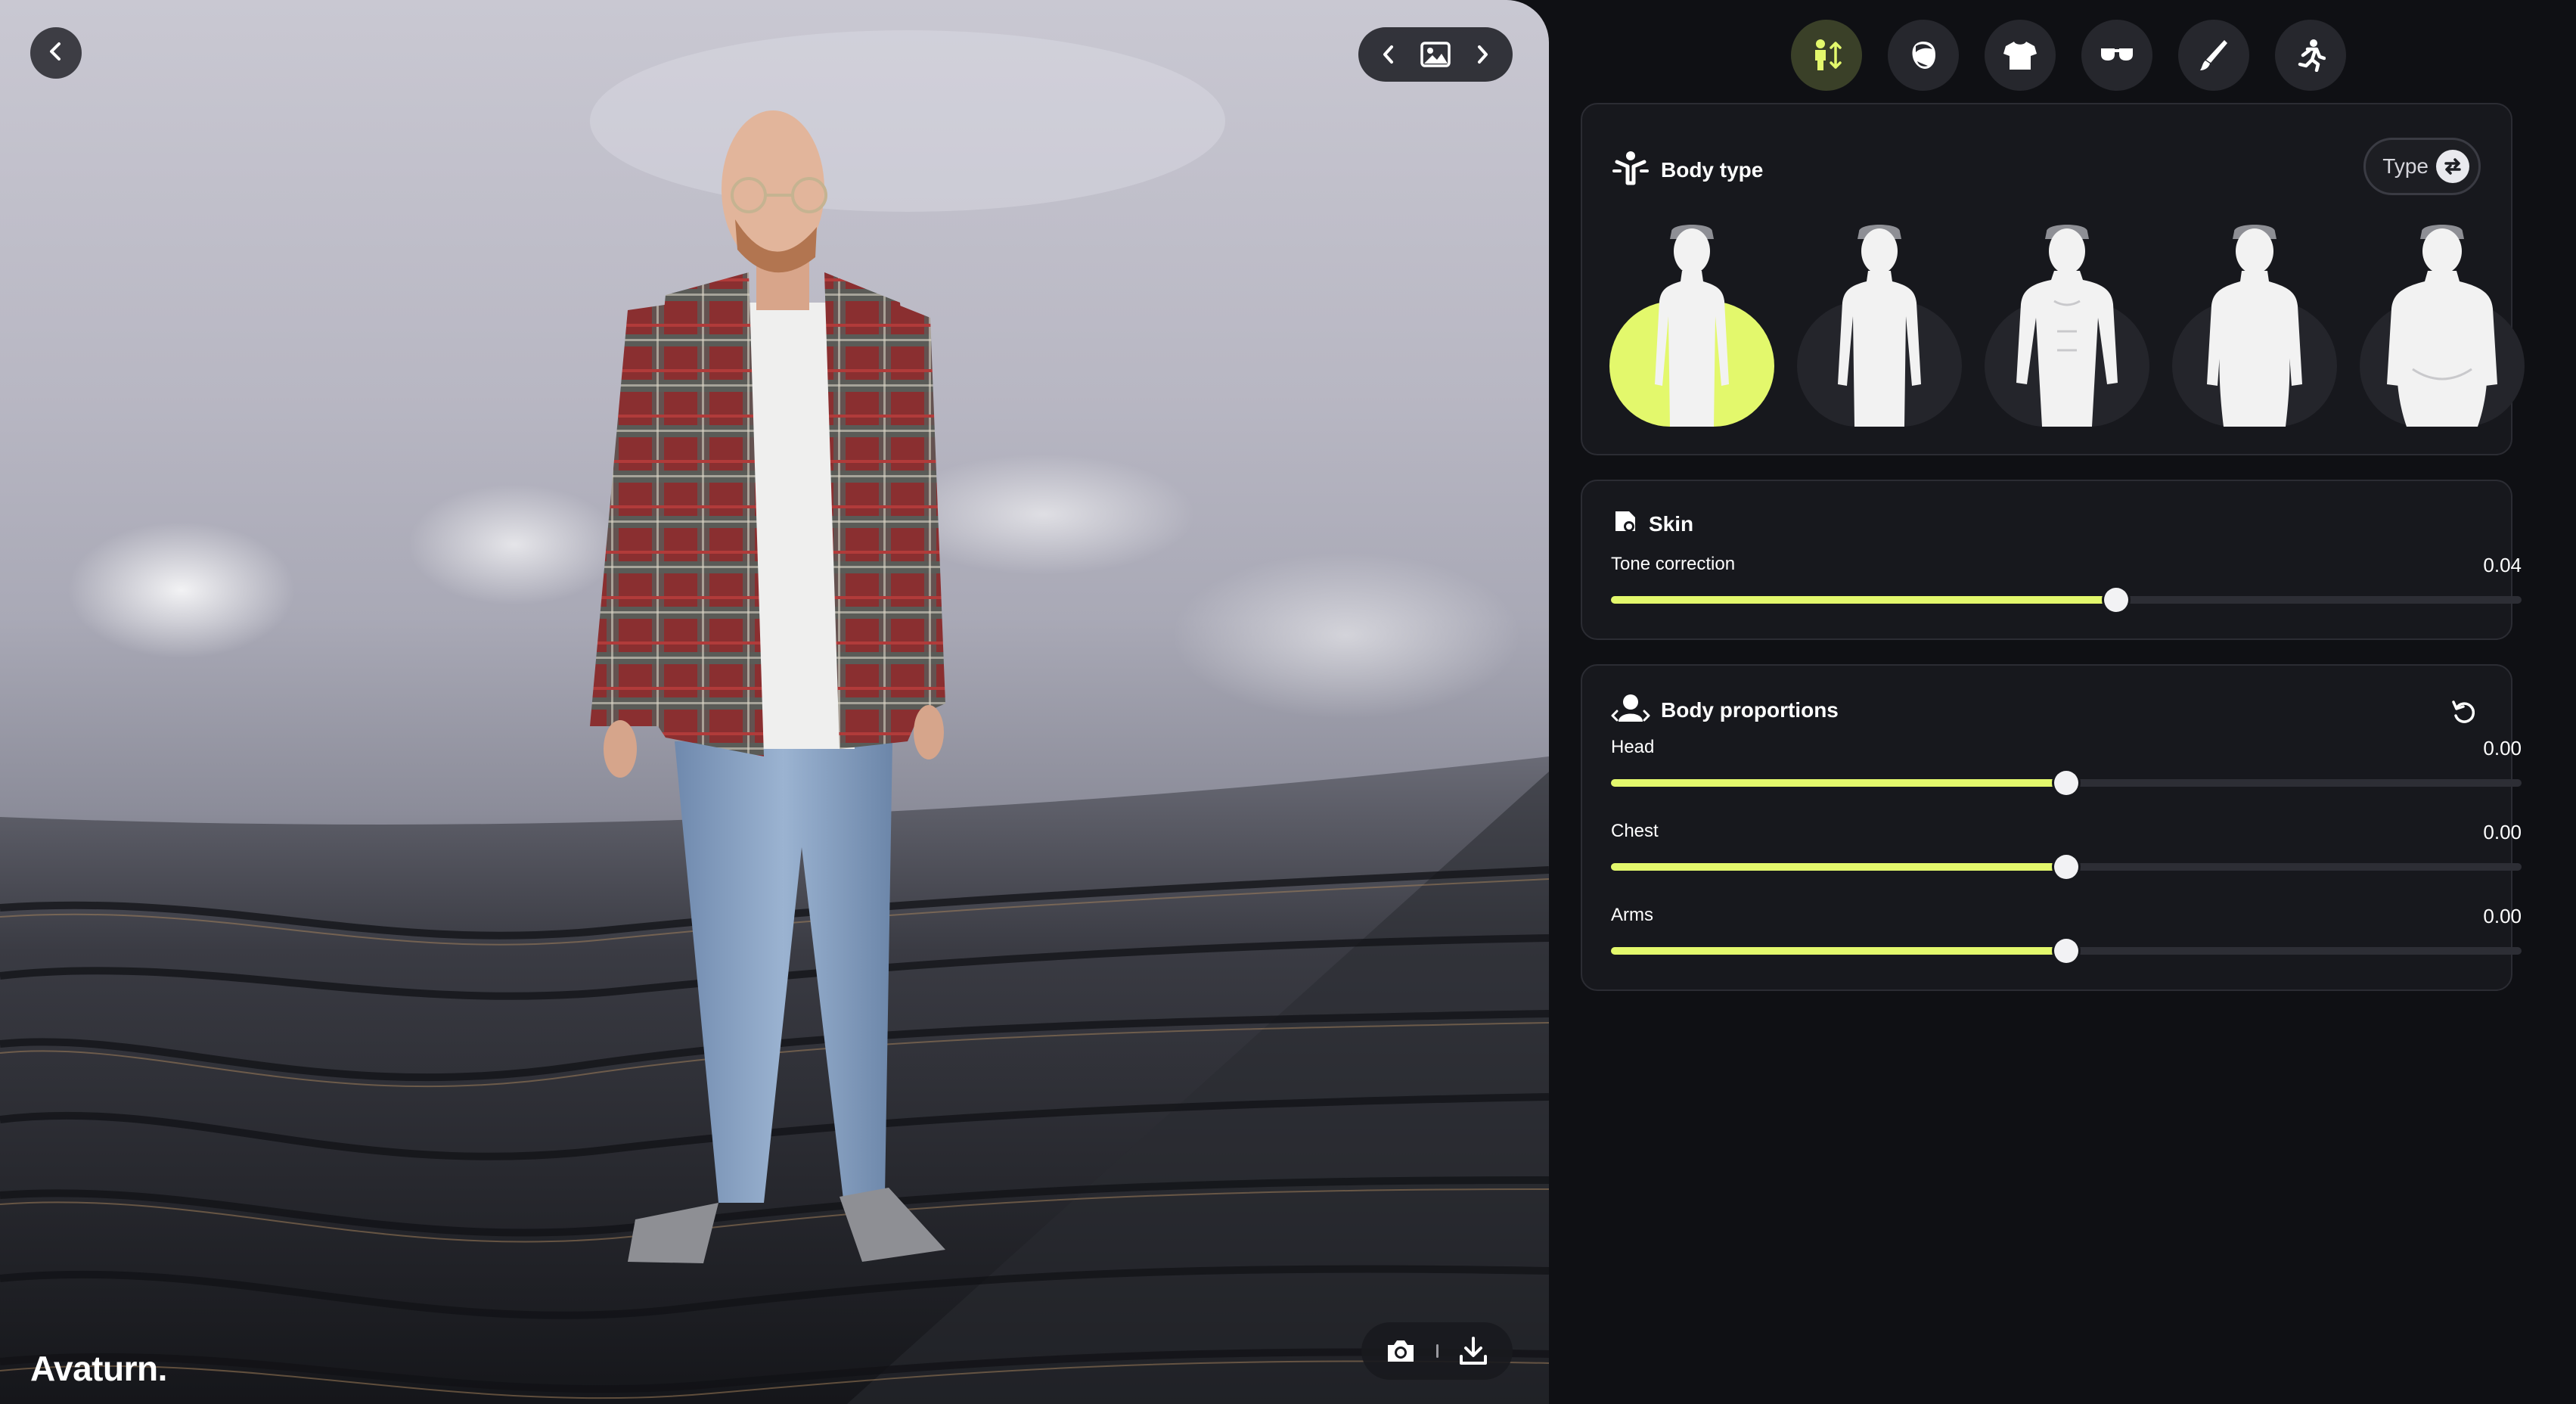 The width and height of the screenshot is (2576, 1404). Describe the element at coordinates (2051, 560) in the screenshot. I see `skin-card: Skin Tone correction 0.04` at that location.